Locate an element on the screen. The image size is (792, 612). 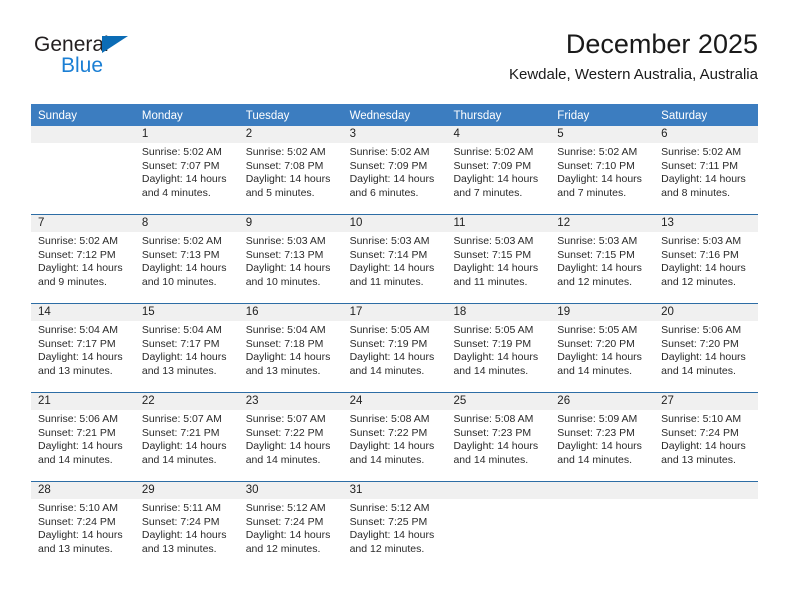
sunset-text: Sunset: 7:13 PM is located at coordinates (180, 254).